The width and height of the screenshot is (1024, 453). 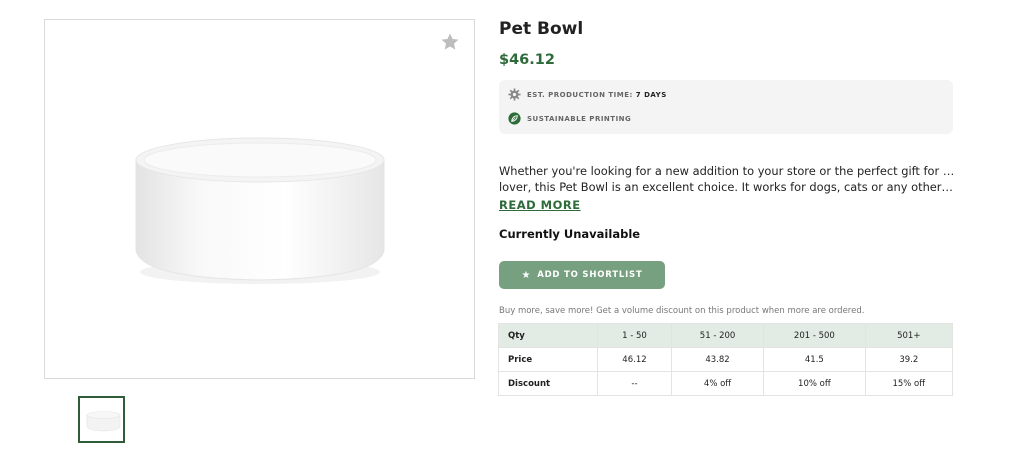 I want to click on table-header-cell: 201 - 500, so click(x=814, y=335).